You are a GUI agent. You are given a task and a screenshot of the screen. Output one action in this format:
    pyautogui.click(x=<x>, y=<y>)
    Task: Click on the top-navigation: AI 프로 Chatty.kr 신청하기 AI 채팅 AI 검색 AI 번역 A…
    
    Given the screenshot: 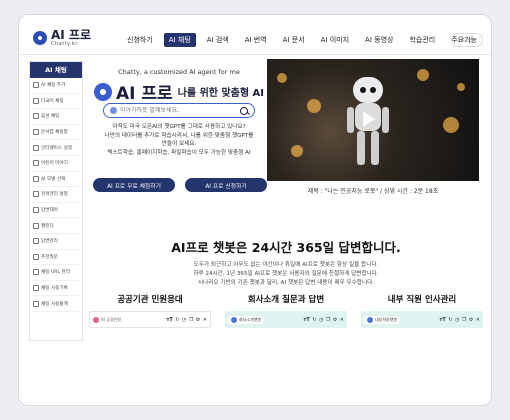 What is the action you would take?
    pyautogui.click(x=255, y=35)
    